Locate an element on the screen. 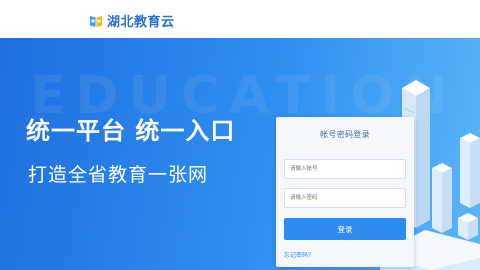  login-button: 登录 is located at coordinates (345, 229).